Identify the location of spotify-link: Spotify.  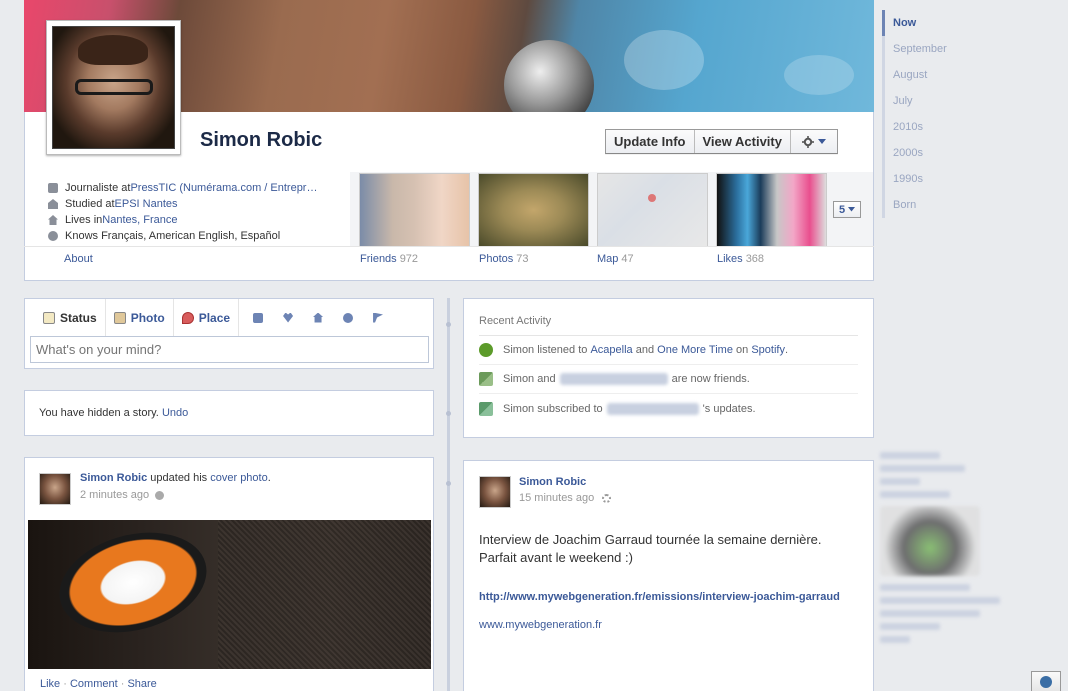
(768, 350).